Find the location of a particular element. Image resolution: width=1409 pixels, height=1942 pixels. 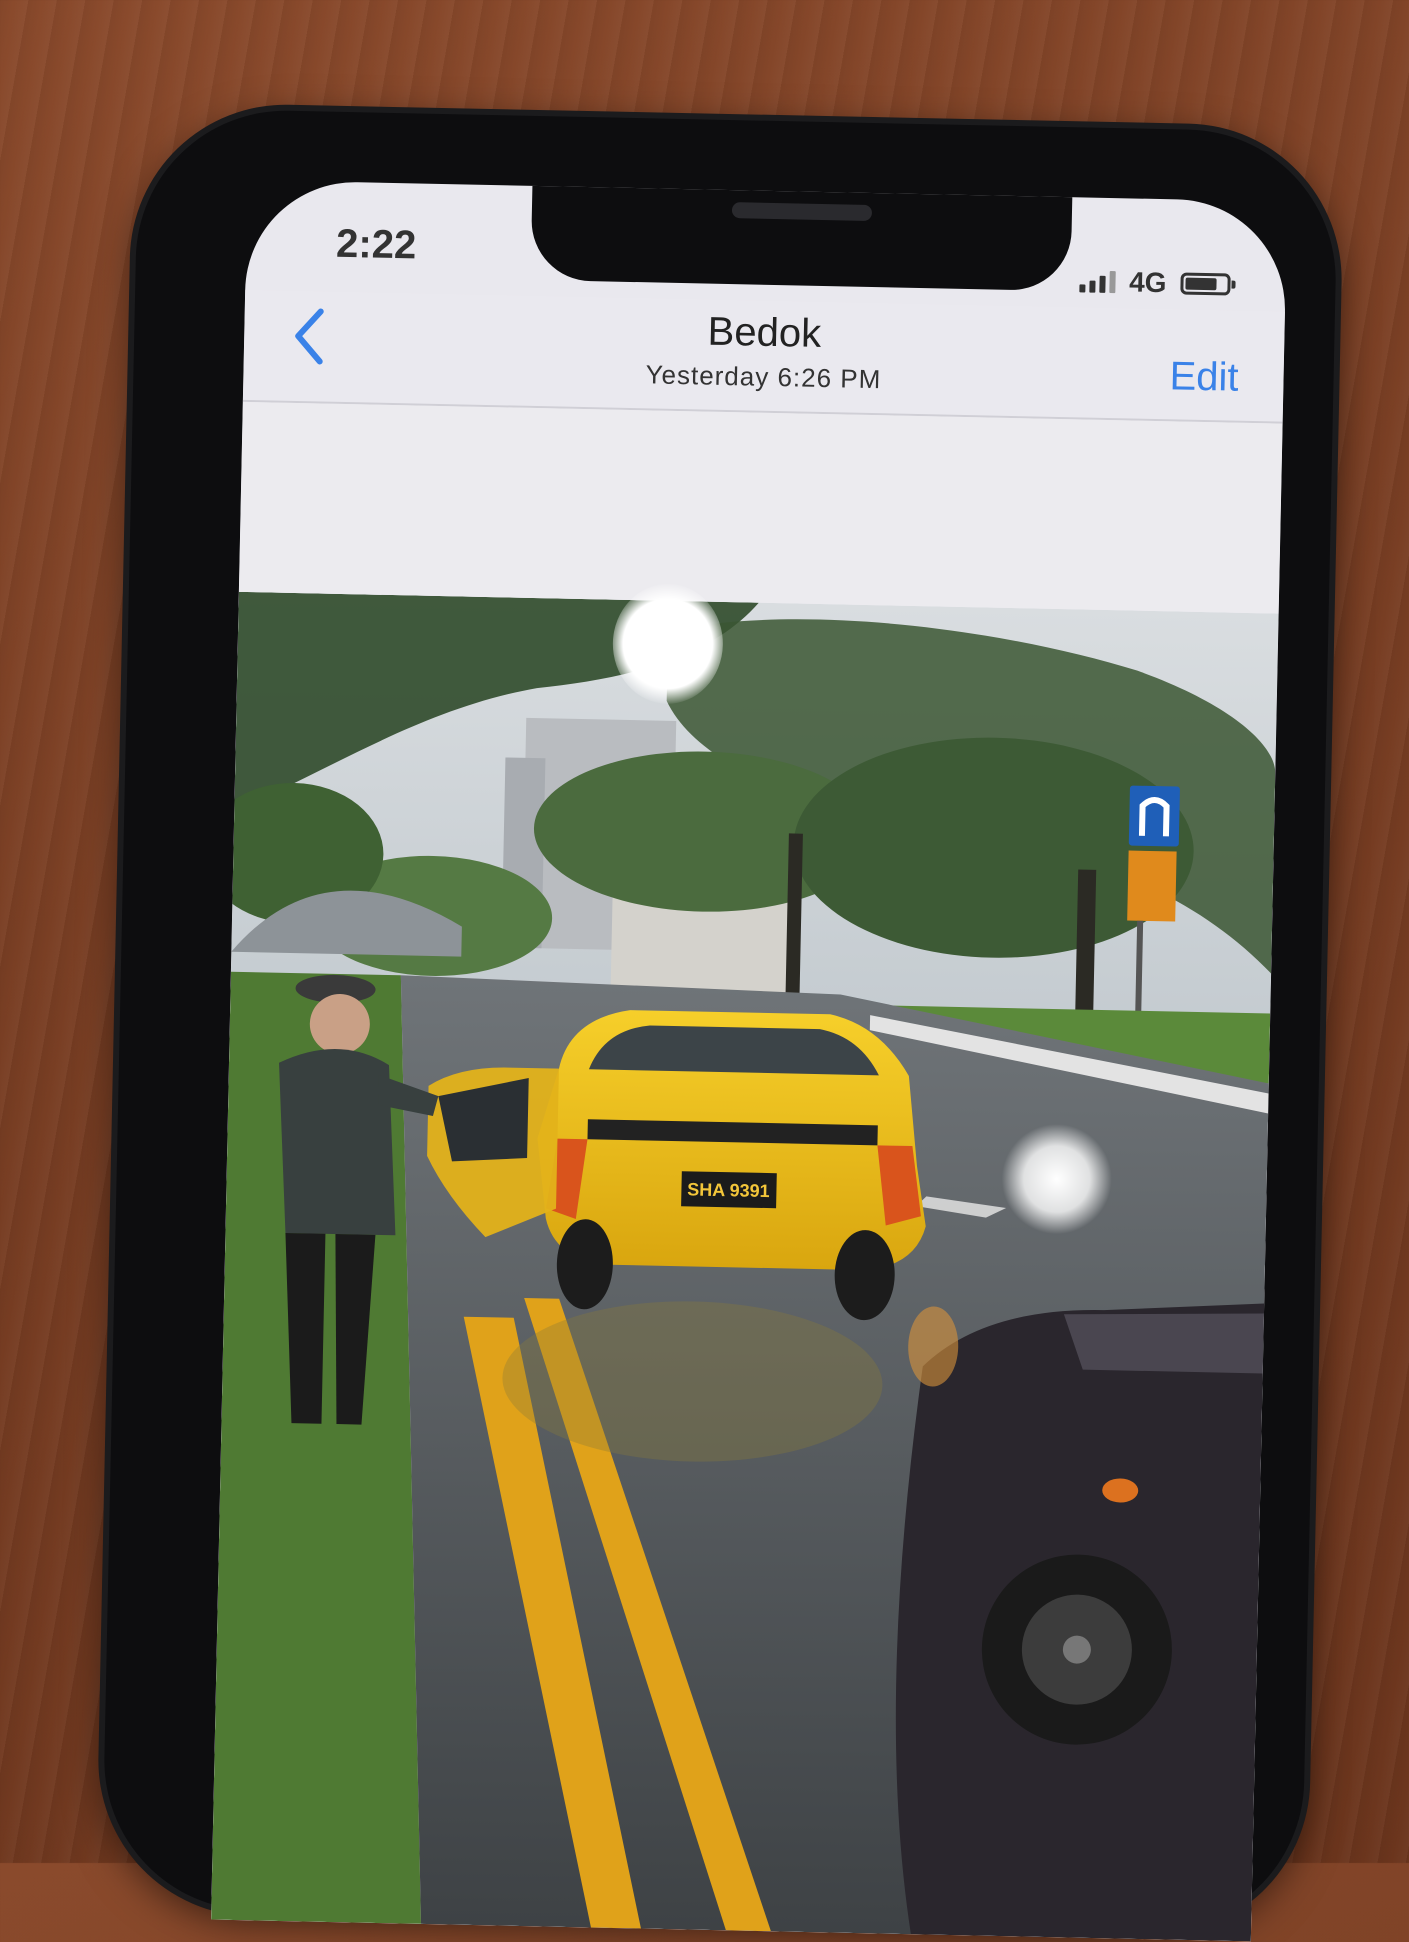

title-group: Bedok Yesterday 6:26 PM is located at coordinates (763, 352).